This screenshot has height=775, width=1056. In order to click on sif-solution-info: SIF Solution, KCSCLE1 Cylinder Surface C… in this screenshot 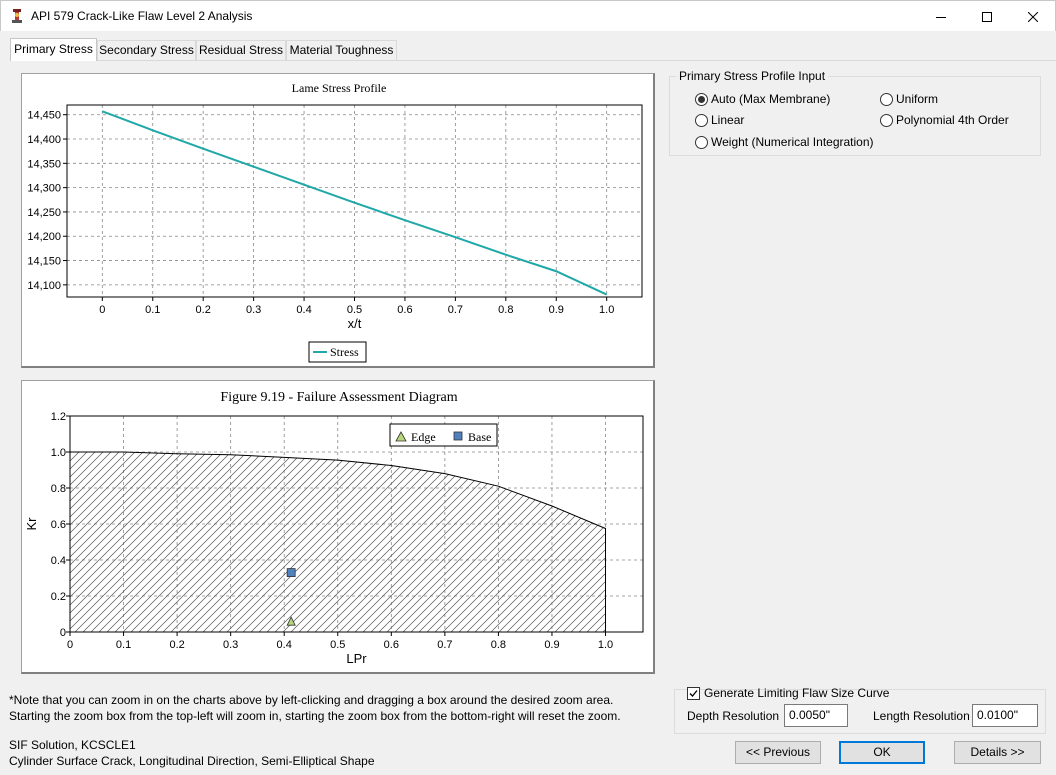, I will do `click(192, 753)`.